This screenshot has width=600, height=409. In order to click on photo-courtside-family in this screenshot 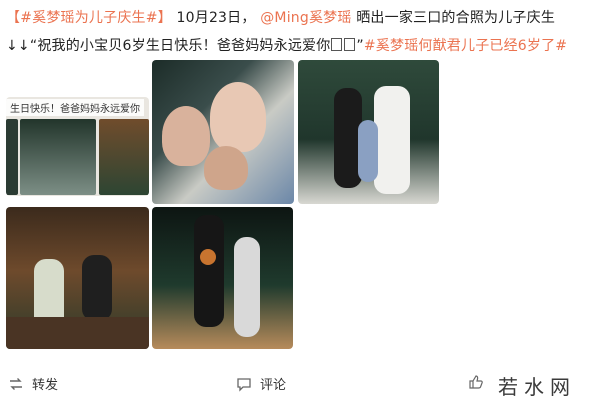, I will do `click(368, 132)`.